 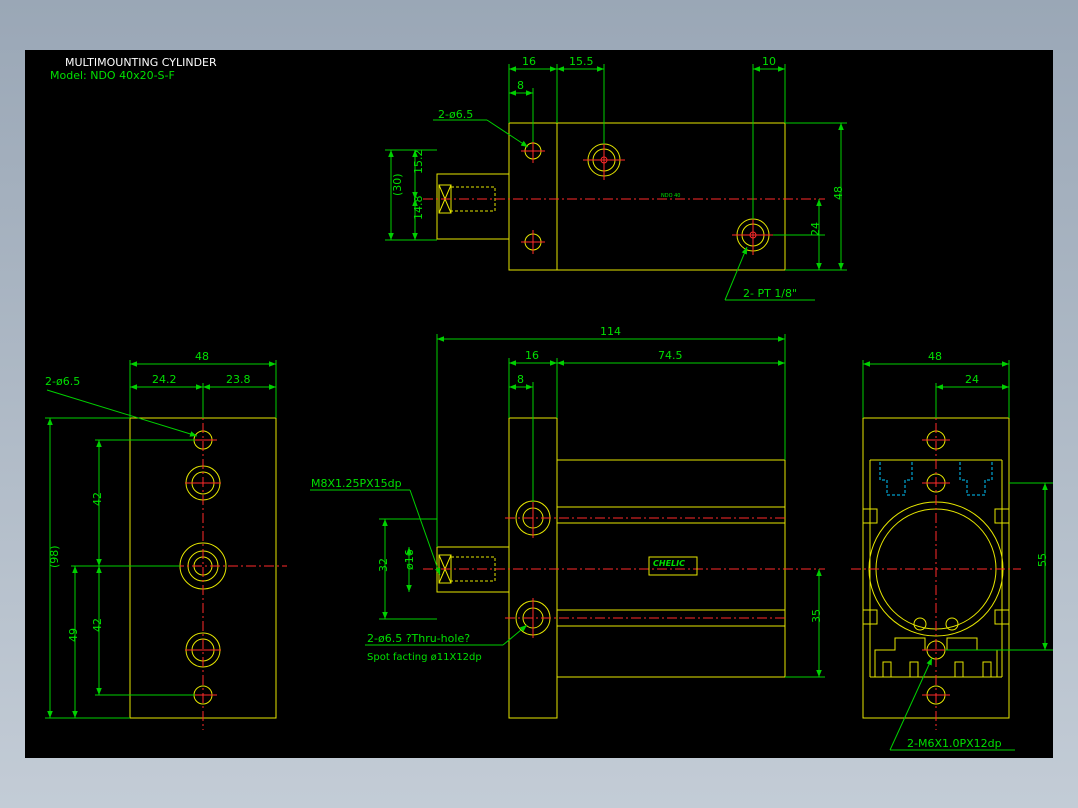 I want to click on top-port-note: 2- PT 1/8", so click(x=770, y=293).